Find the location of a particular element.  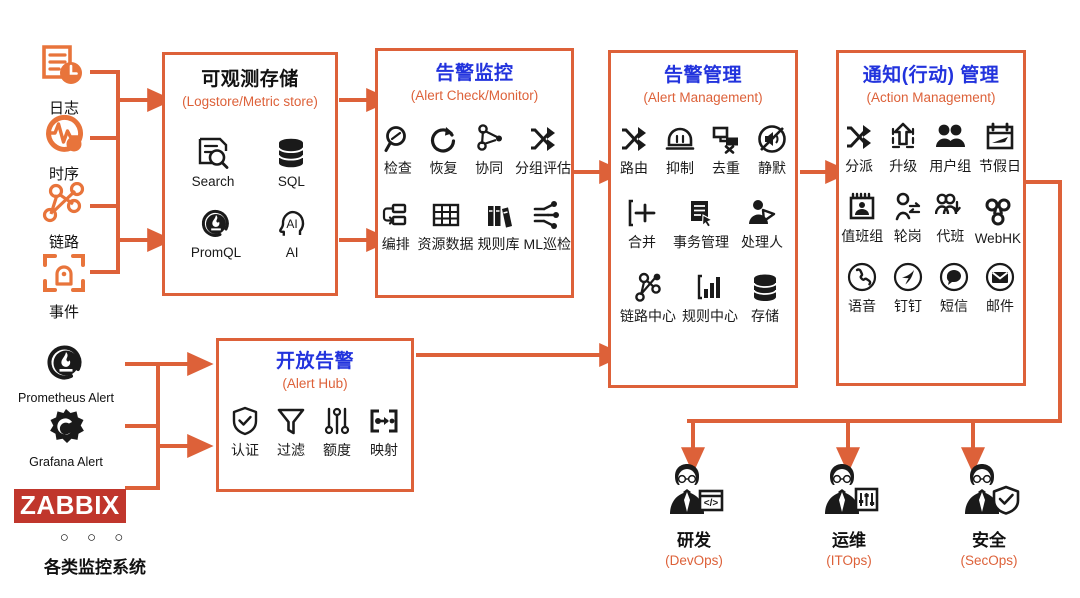

action-item-substitute: 代班 is located at coordinates (950, 219).